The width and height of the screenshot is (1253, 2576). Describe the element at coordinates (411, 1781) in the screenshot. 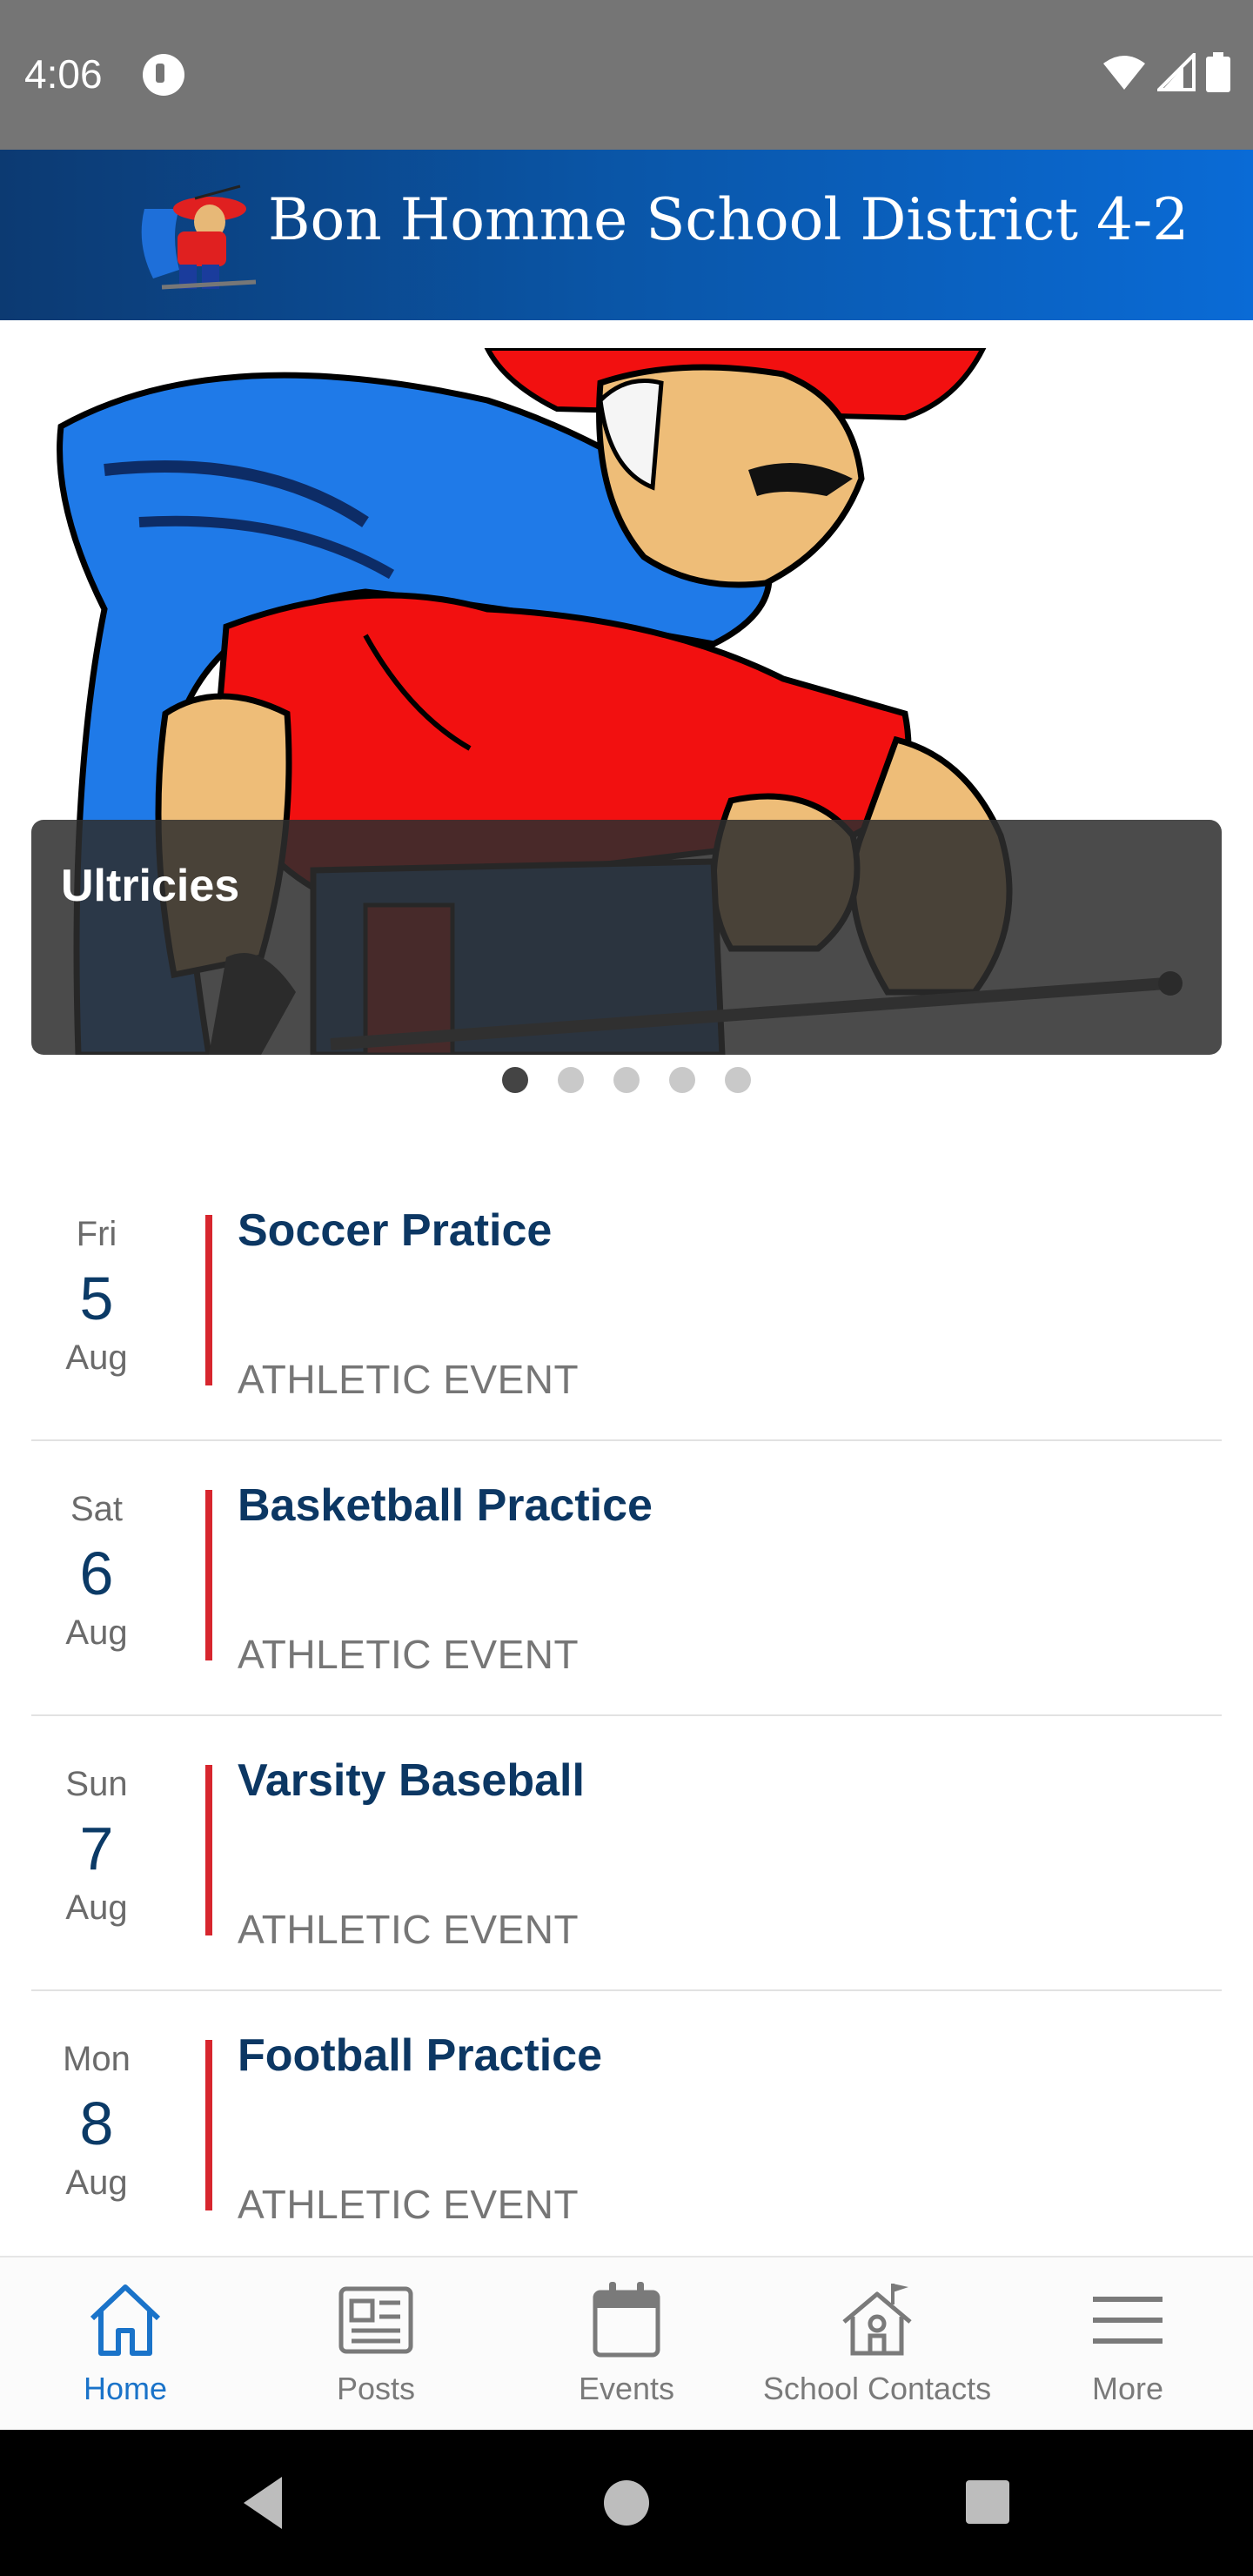

I see `event-title: Varsity Baseball` at that location.